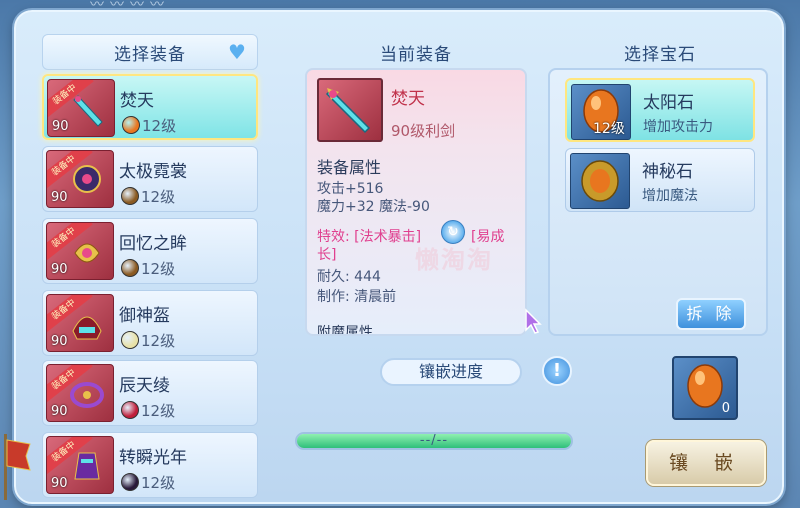  I want to click on gem-thumbnail, so click(600, 181).